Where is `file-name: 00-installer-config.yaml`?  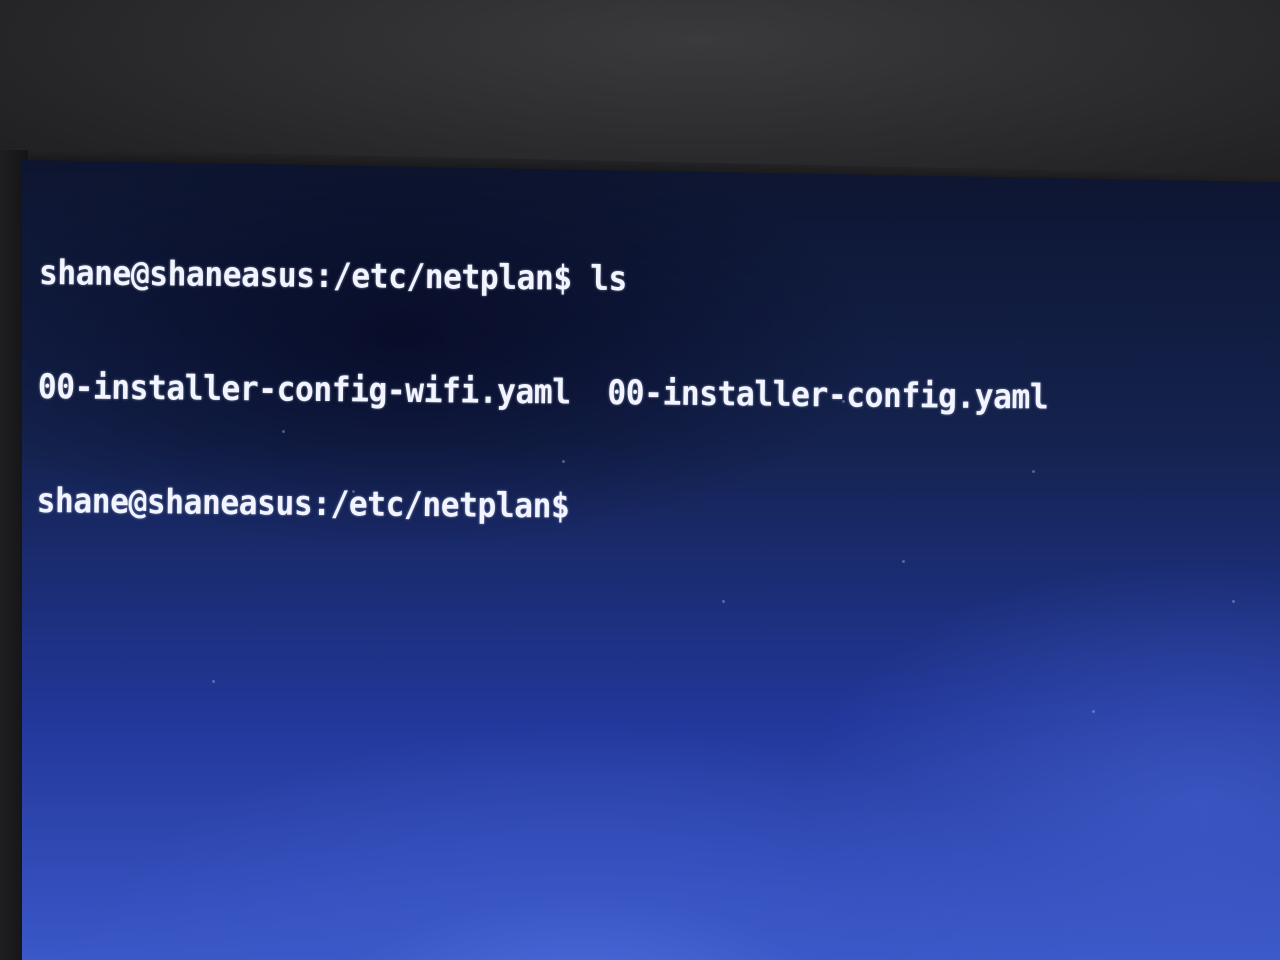 file-name: 00-installer-config.yaml is located at coordinates (828, 395).